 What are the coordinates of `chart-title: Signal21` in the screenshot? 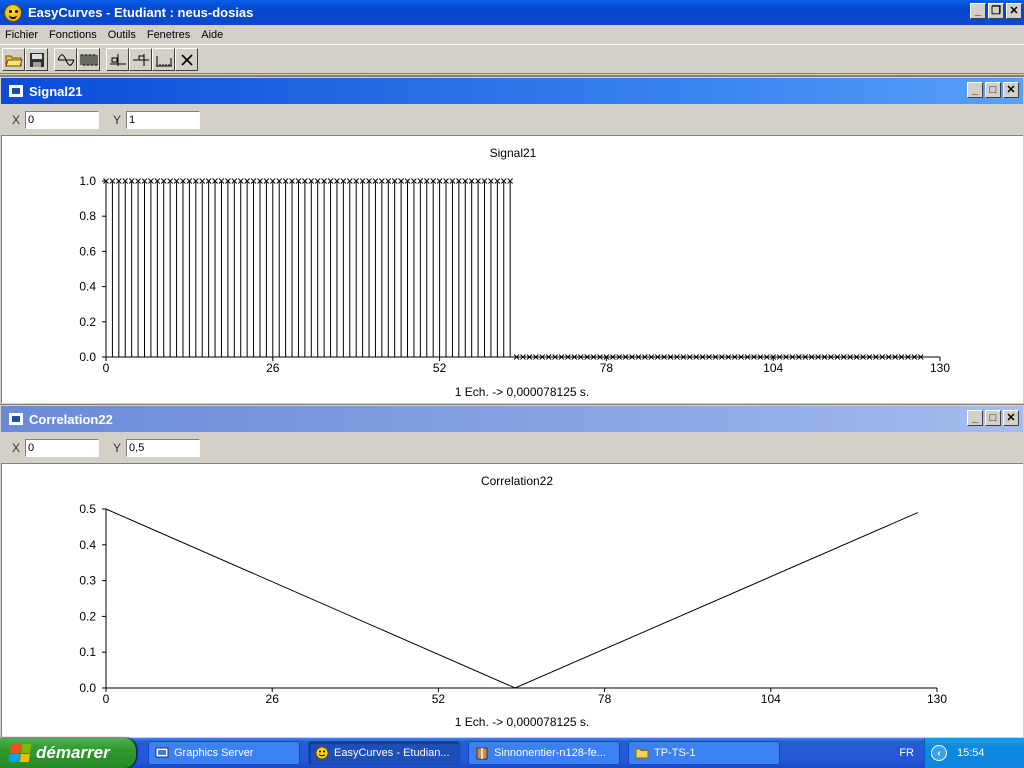 It's located at (513, 153).